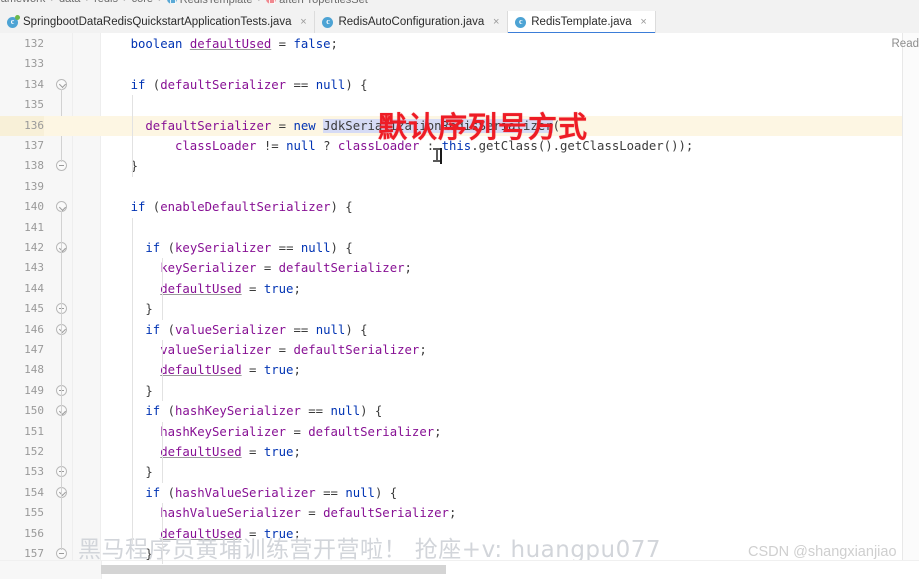  Describe the element at coordinates (34, 64) in the screenshot. I see `line-number: 133` at that location.